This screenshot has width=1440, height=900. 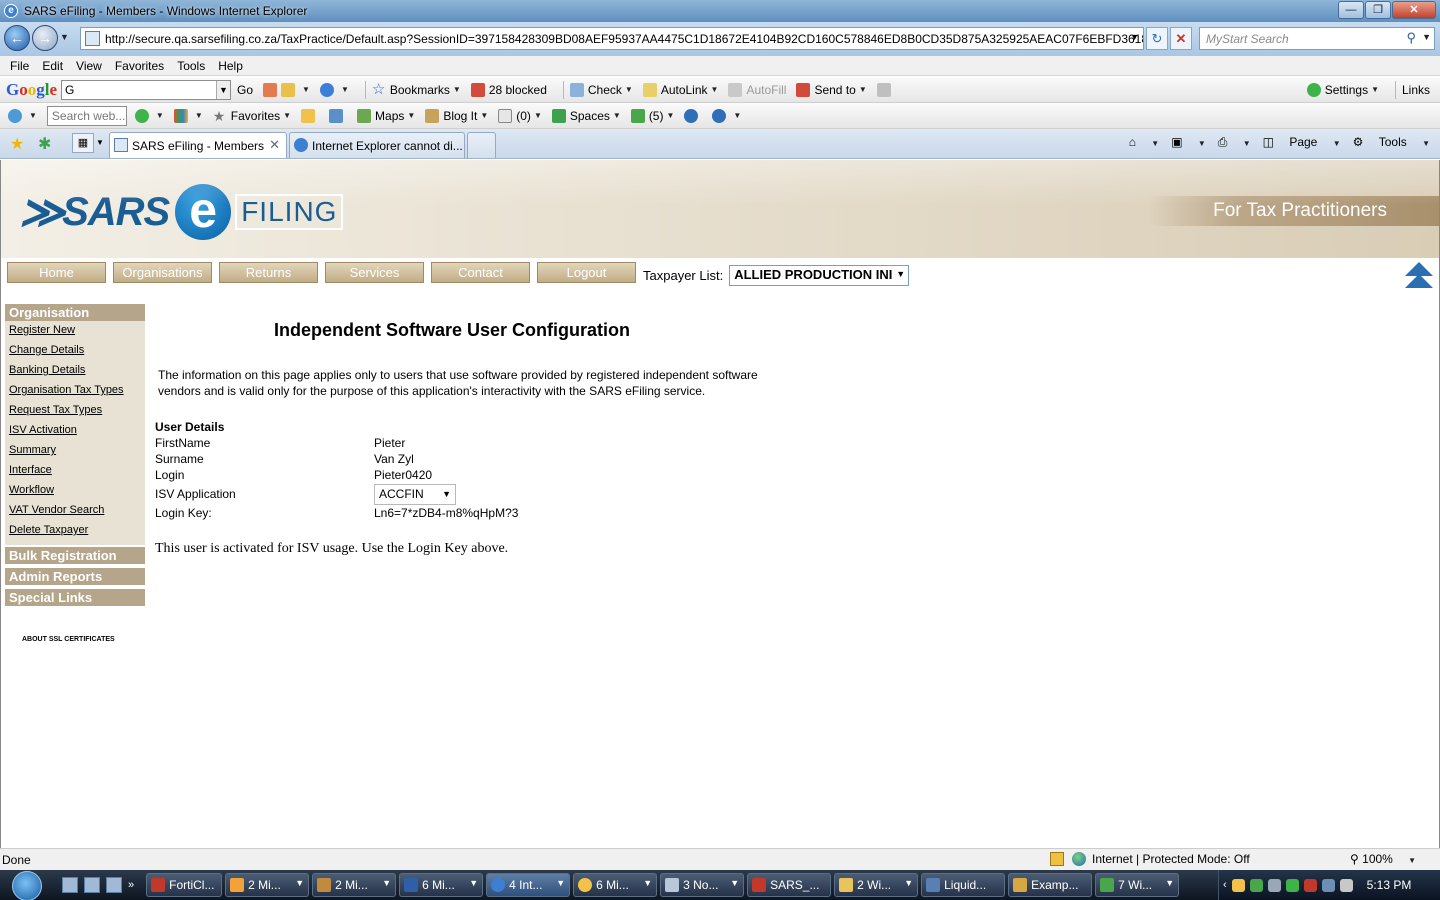 What do you see at coordinates (188, 115) in the screenshot?
I see `msn-butterfly-icon: ▼` at bounding box center [188, 115].